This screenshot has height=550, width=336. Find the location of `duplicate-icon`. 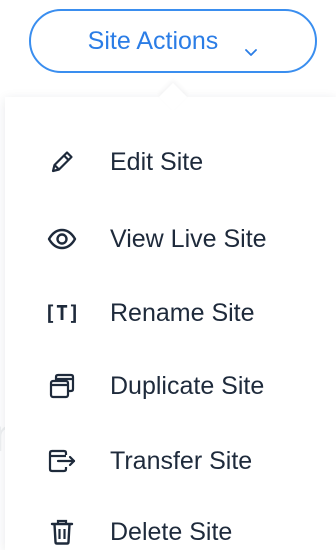

duplicate-icon is located at coordinates (62, 386).